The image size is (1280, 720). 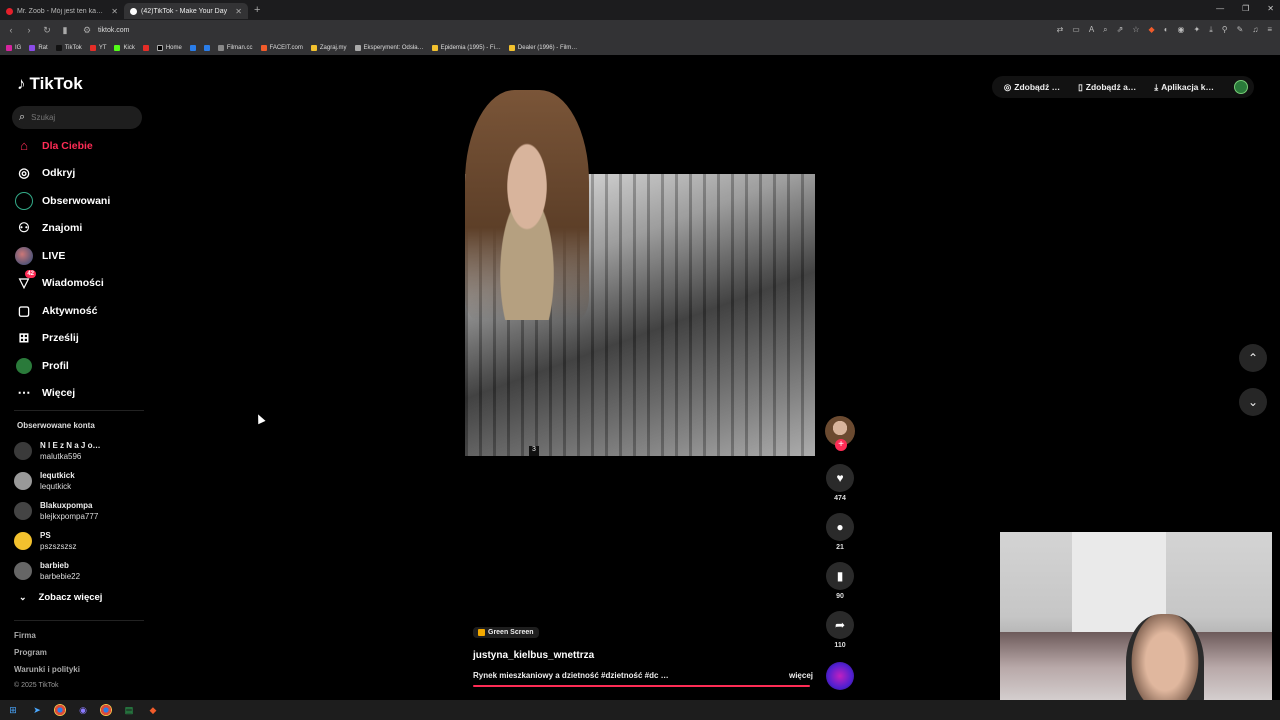 I want to click on wallet-icon: ◐, so click(x=1166, y=30).